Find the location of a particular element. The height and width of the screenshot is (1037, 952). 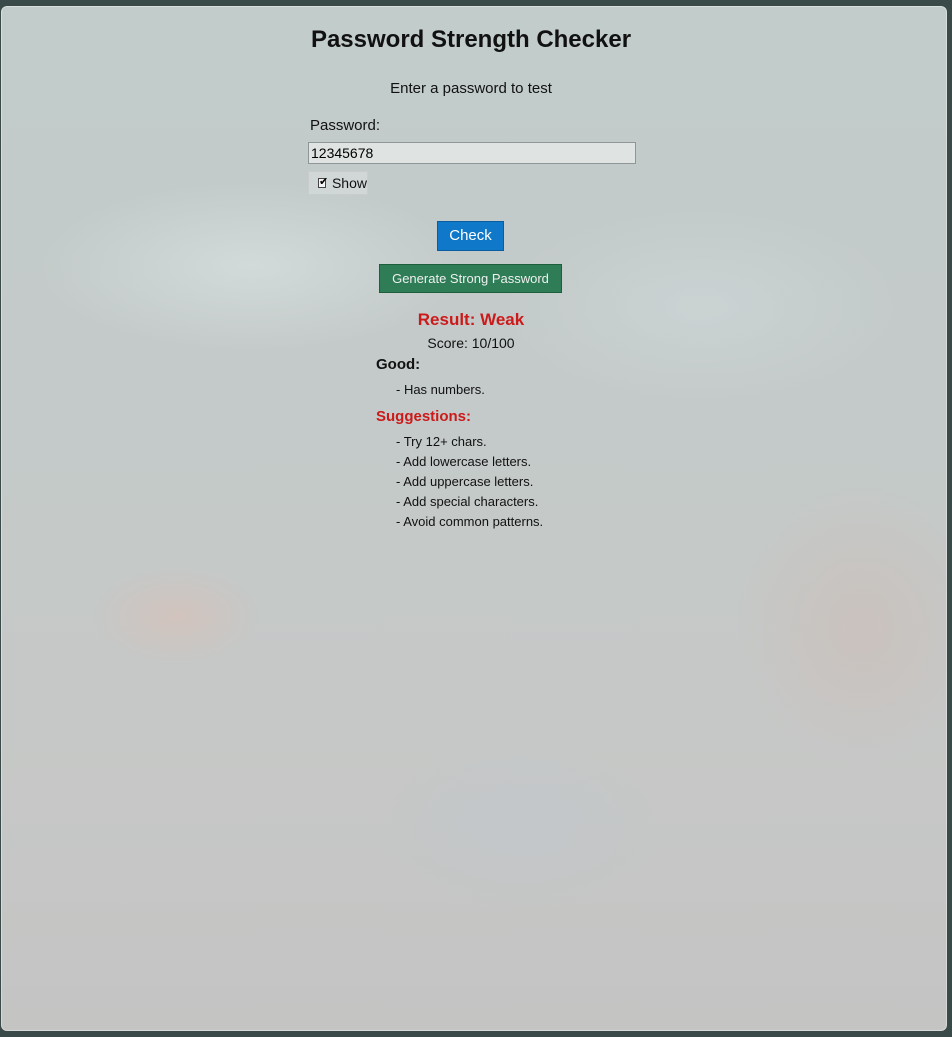

checkbox-box: ✔ is located at coordinates (323, 181).